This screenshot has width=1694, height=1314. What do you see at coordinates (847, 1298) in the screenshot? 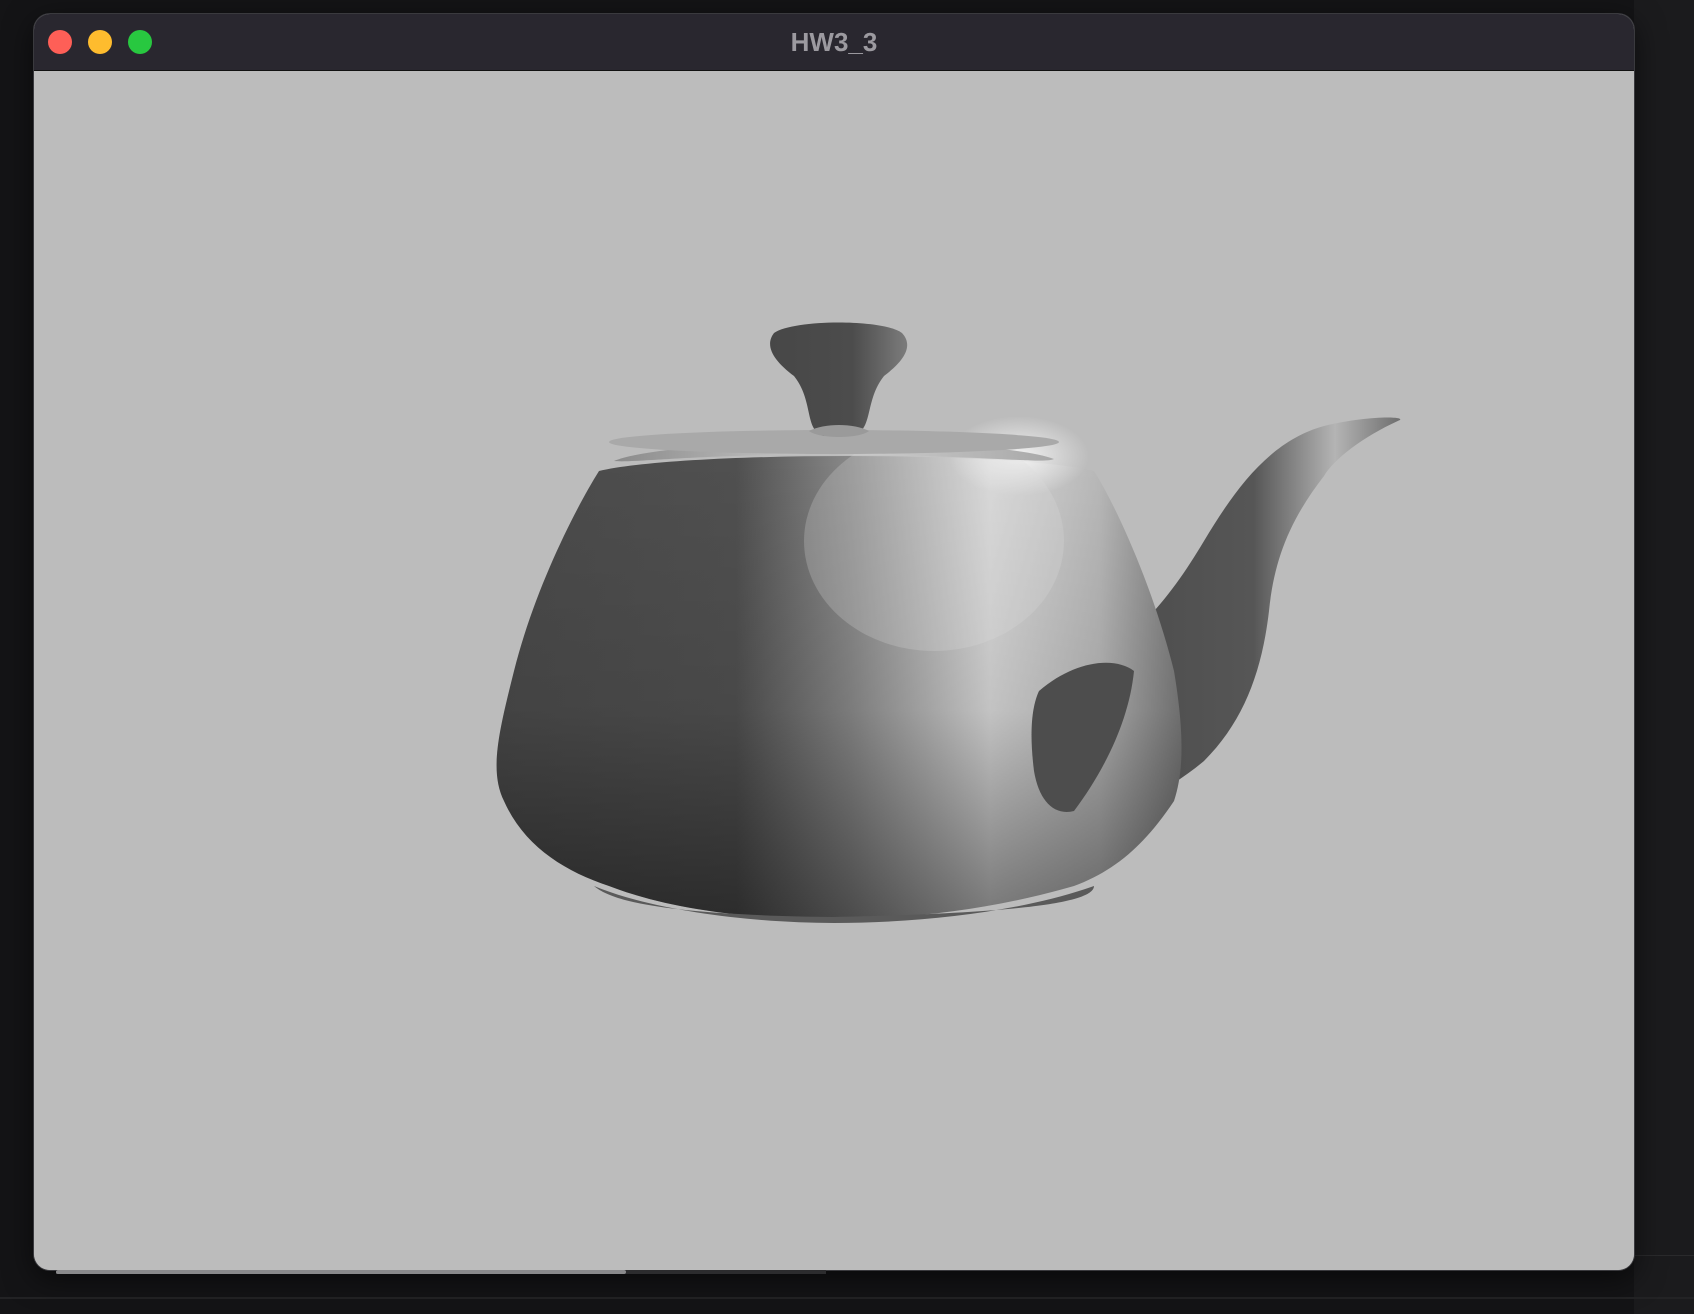
I see `desktop-divider` at bounding box center [847, 1298].